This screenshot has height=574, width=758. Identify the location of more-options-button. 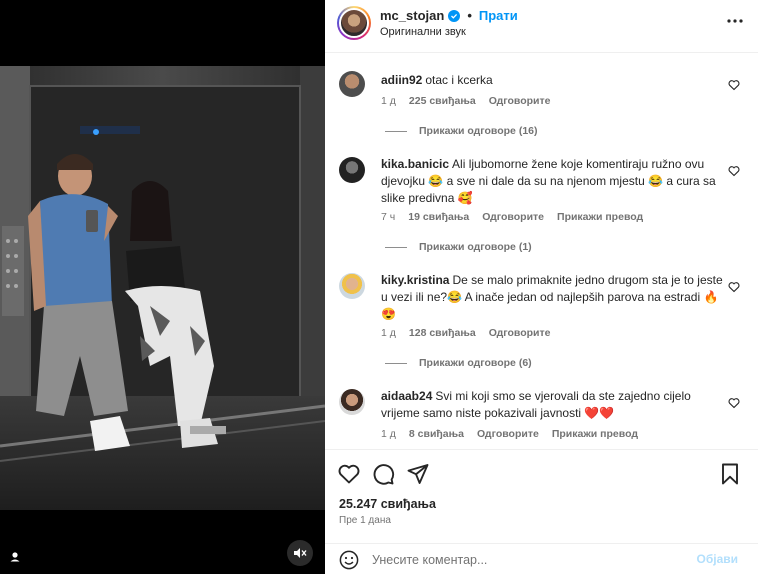
(735, 21).